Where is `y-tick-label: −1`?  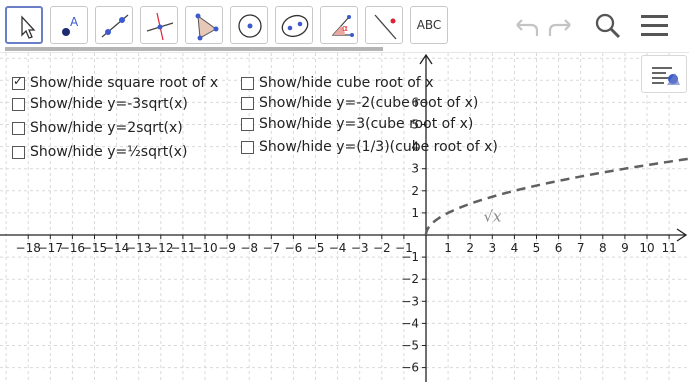 y-tick-label: −1 is located at coordinates (410, 257).